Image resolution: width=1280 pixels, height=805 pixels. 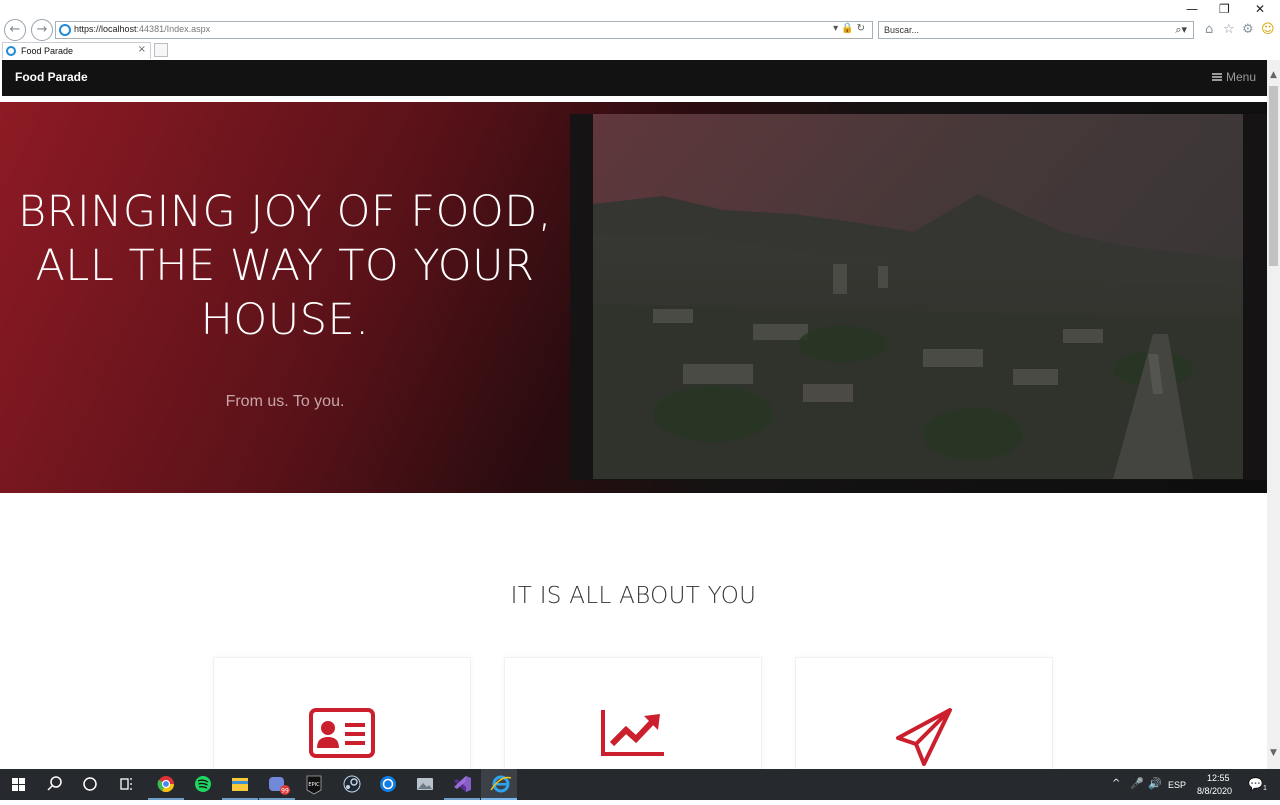 I want to click on internet-explorer-icon, so click(x=501, y=784).